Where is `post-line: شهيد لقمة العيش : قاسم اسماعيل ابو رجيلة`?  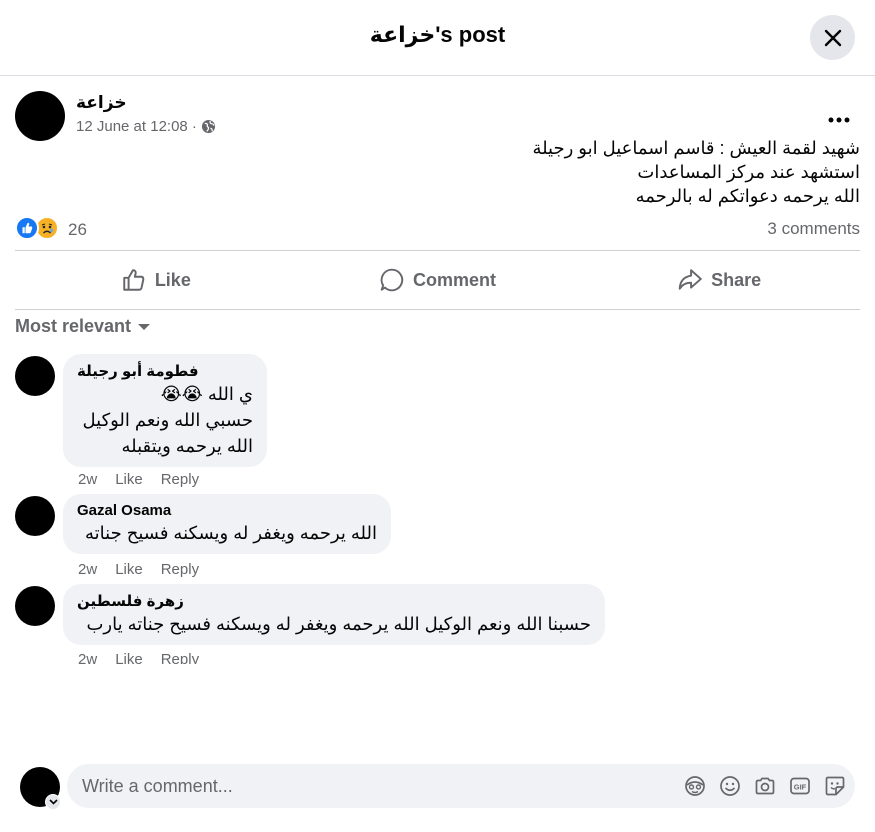
post-line: شهيد لقمة العيش : قاسم اسماعيل ابو رجيلة is located at coordinates (696, 148).